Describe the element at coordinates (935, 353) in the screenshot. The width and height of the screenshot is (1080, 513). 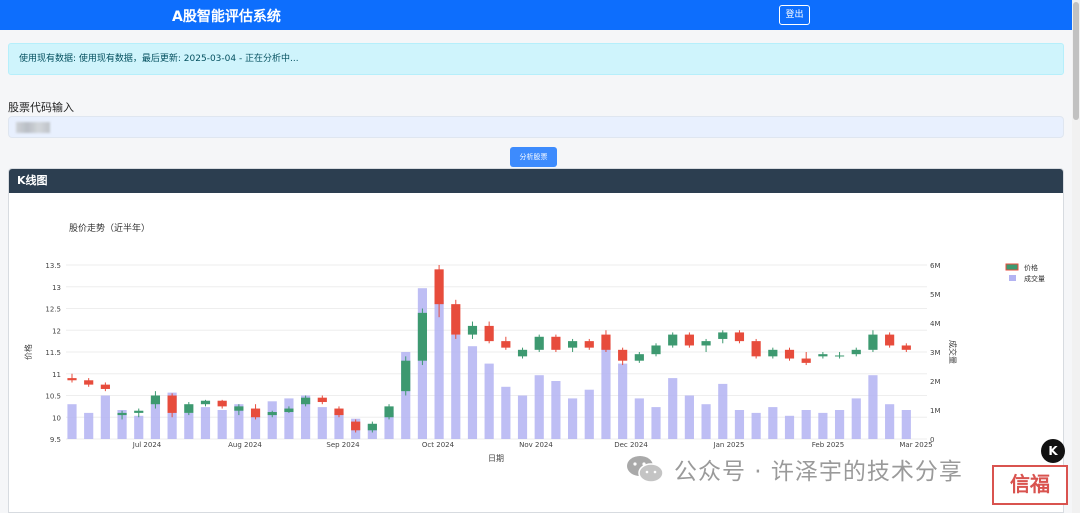
I see `y2-tick-label: 3M` at that location.